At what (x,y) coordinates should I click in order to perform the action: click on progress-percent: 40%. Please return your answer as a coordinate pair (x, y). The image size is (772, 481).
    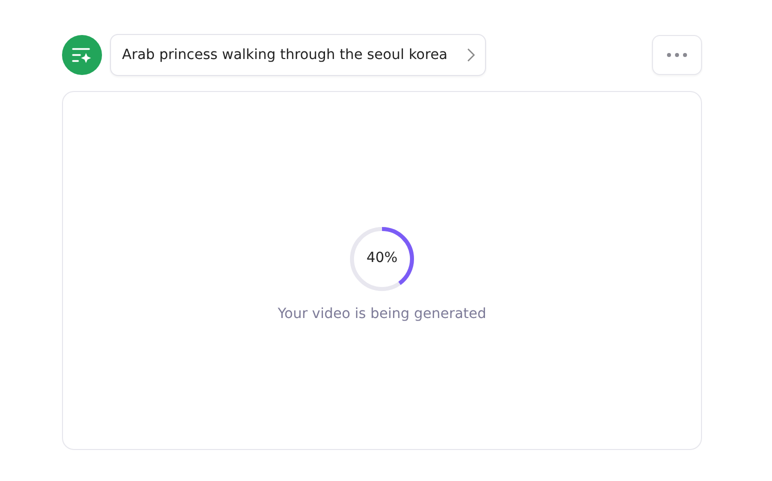
    Looking at the image, I should click on (382, 258).